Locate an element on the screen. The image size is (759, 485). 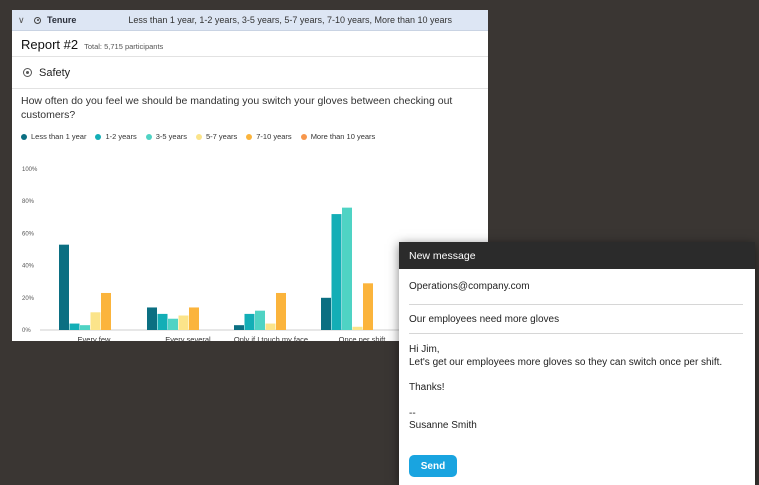
y-tick-label: 80% is located at coordinates (28, 202).